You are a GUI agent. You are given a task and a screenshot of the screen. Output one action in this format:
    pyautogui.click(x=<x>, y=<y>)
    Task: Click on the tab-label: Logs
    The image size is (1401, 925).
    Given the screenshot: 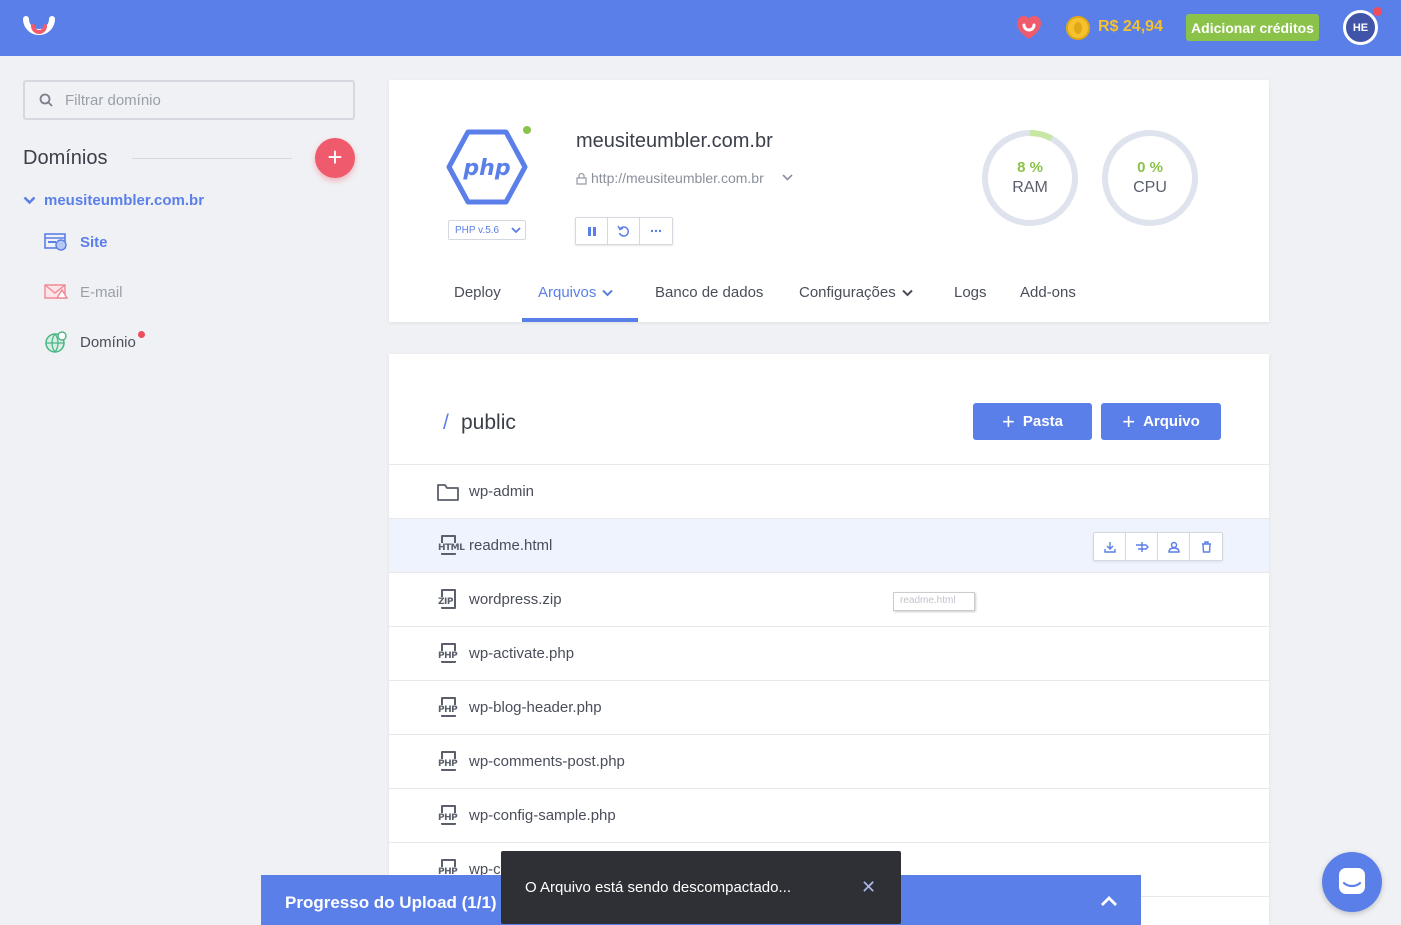 What is the action you would take?
    pyautogui.click(x=970, y=292)
    